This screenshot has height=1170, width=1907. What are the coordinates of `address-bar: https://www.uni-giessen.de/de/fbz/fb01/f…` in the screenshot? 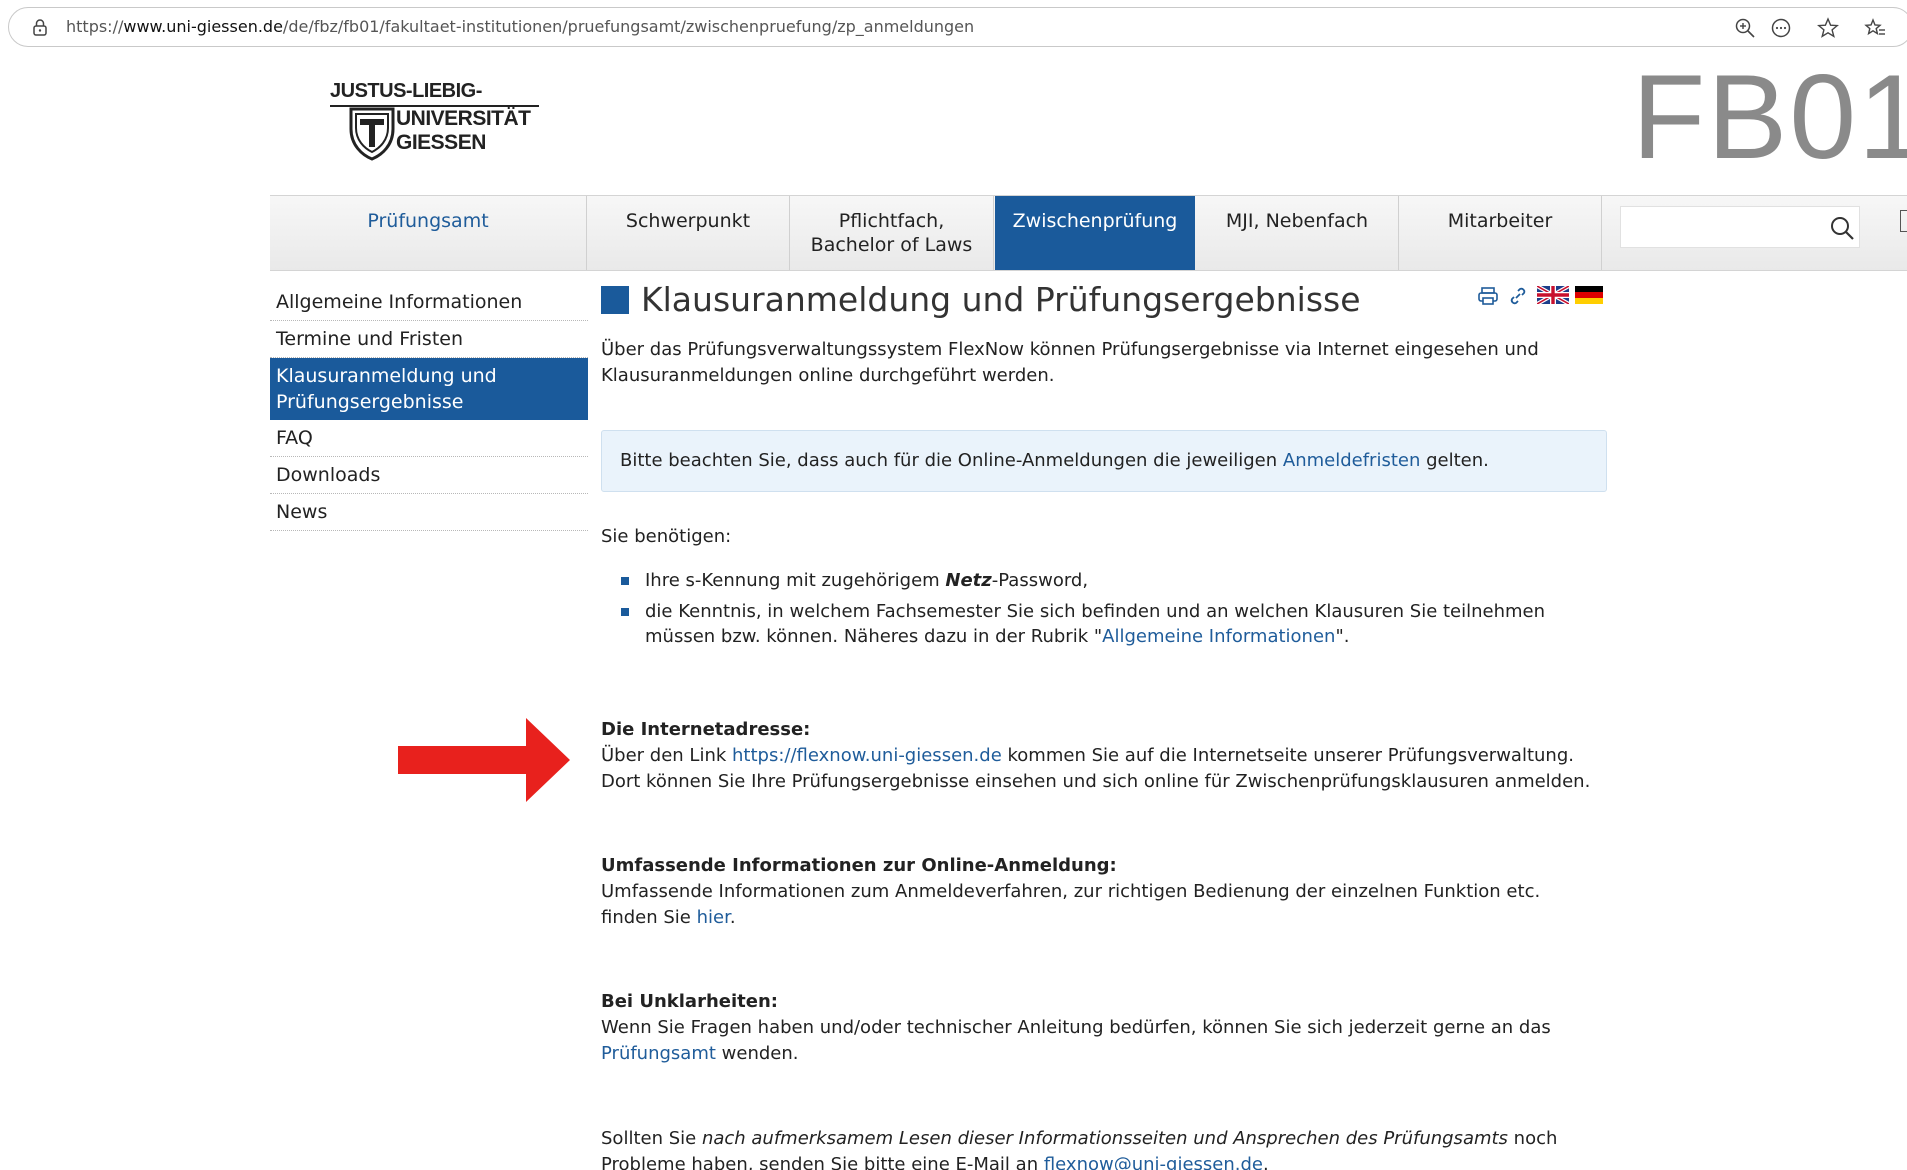 It's located at (957, 27).